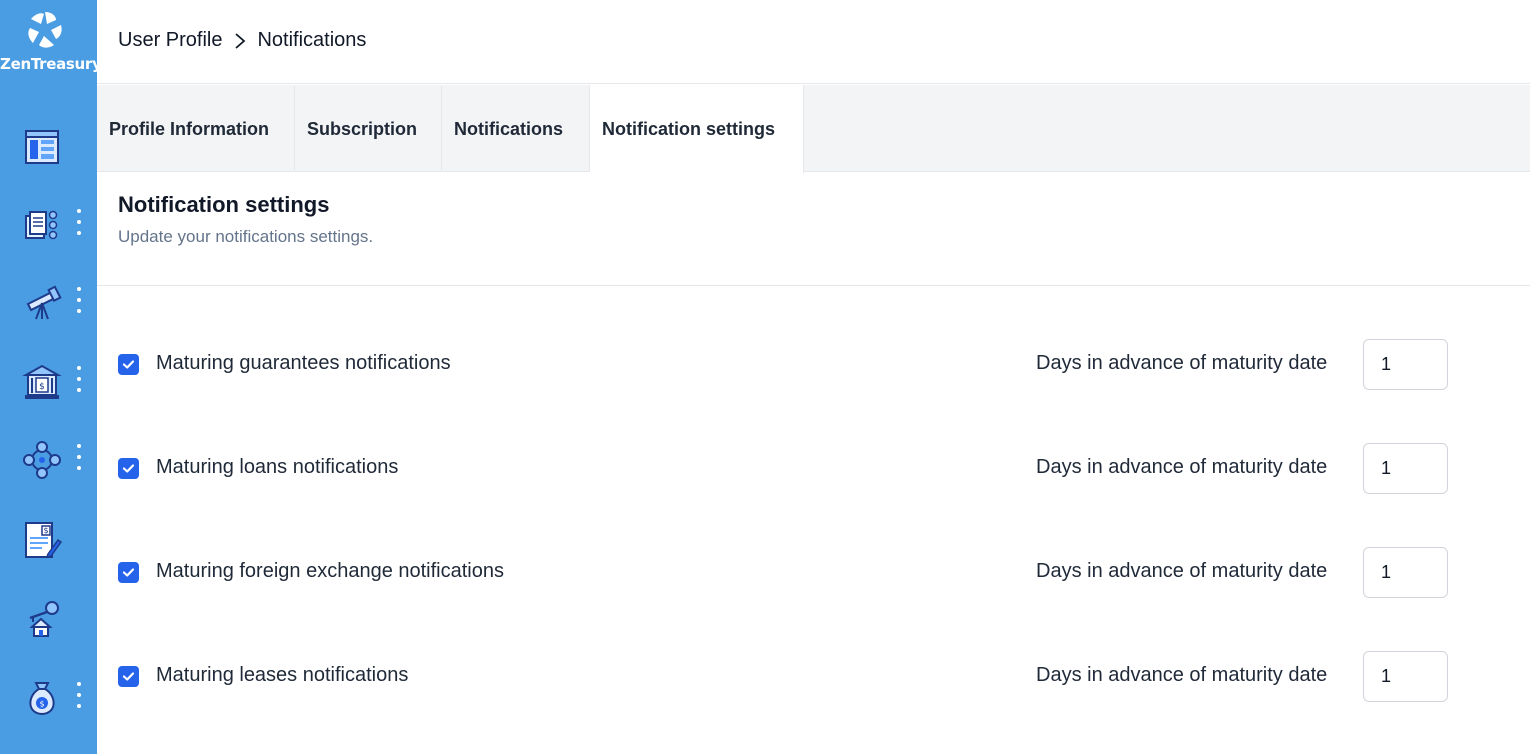 The image size is (1530, 754). What do you see at coordinates (246, 236) in the screenshot?
I see `section-subtitle: Update your notifications settings.` at bounding box center [246, 236].